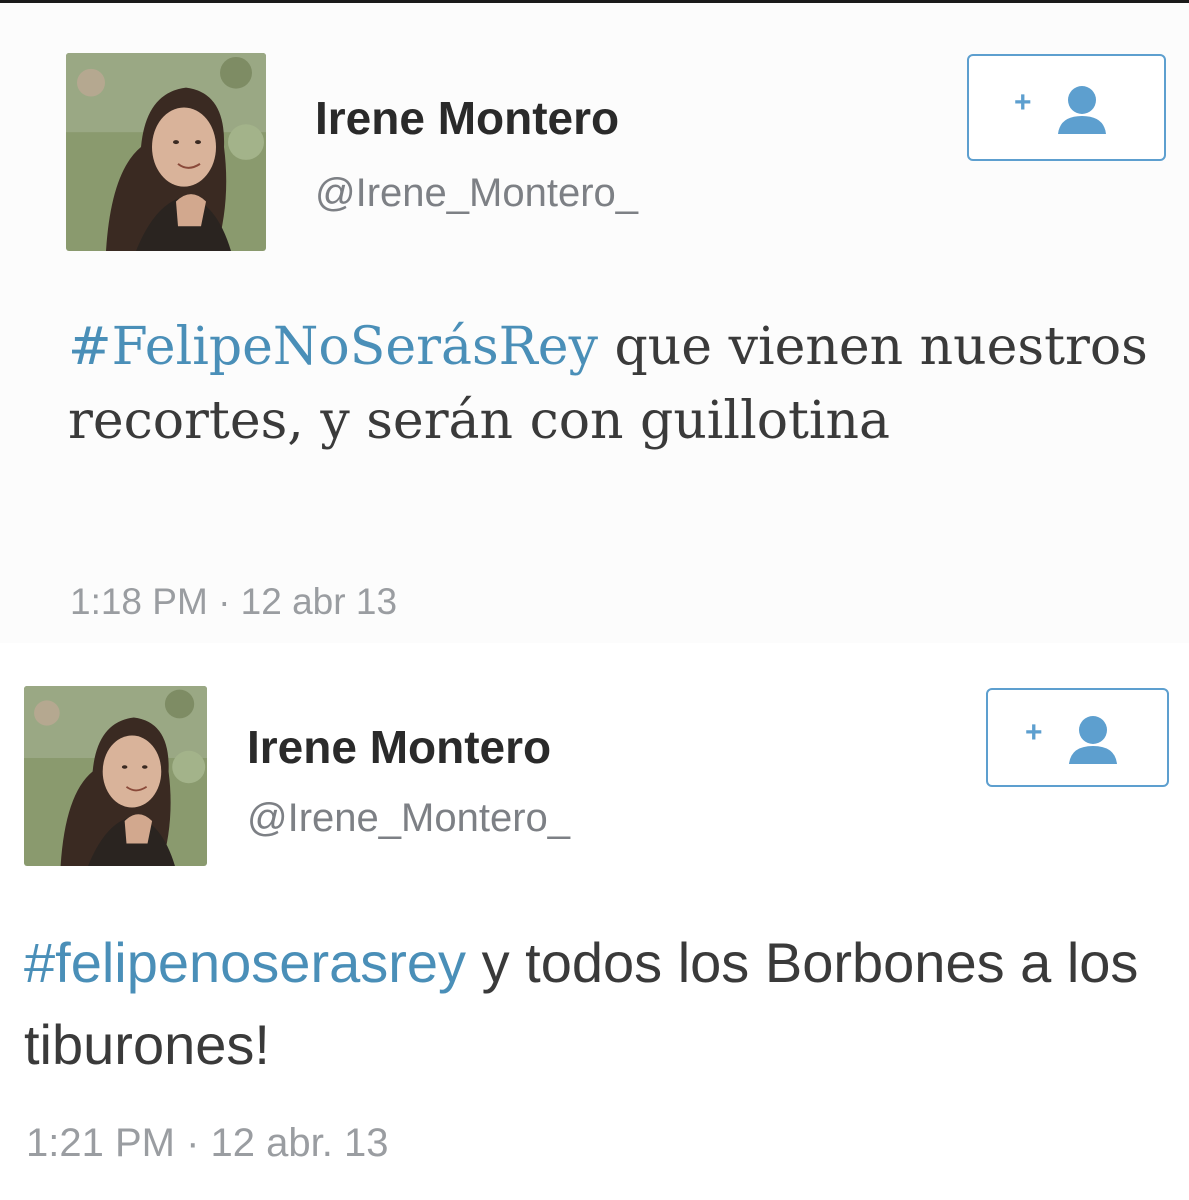  I want to click on hashtag-link: #felipenoserasrey, so click(245, 962).